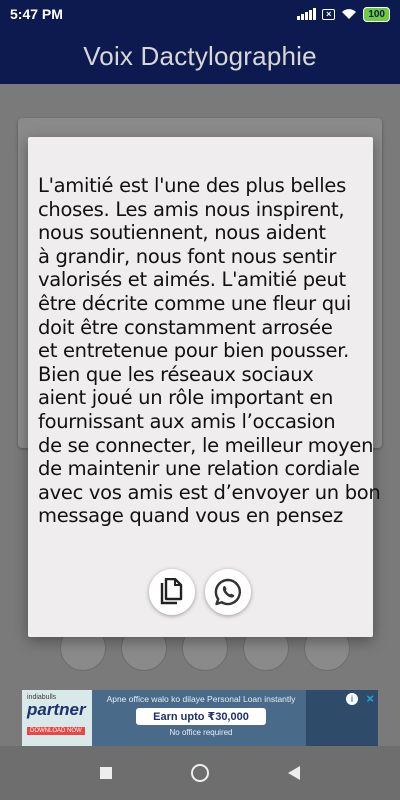 The image size is (400, 800). Describe the element at coordinates (192, 185) in the screenshot. I see `message-line: L'amitié est l'une des plus belles` at that location.